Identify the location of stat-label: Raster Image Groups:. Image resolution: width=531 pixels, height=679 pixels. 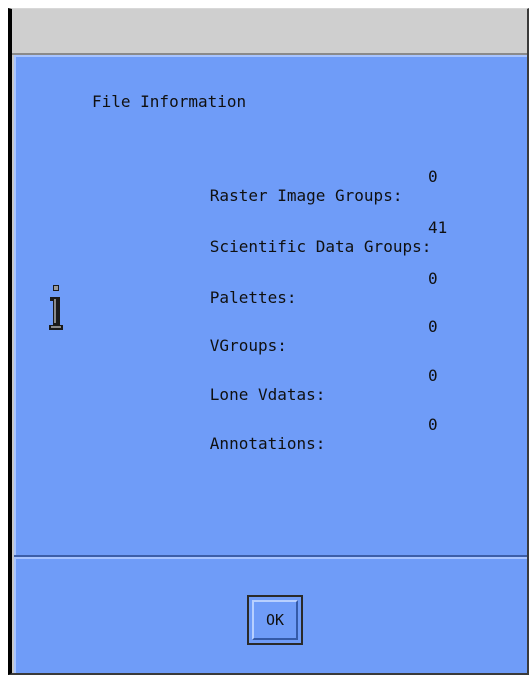
(306, 195).